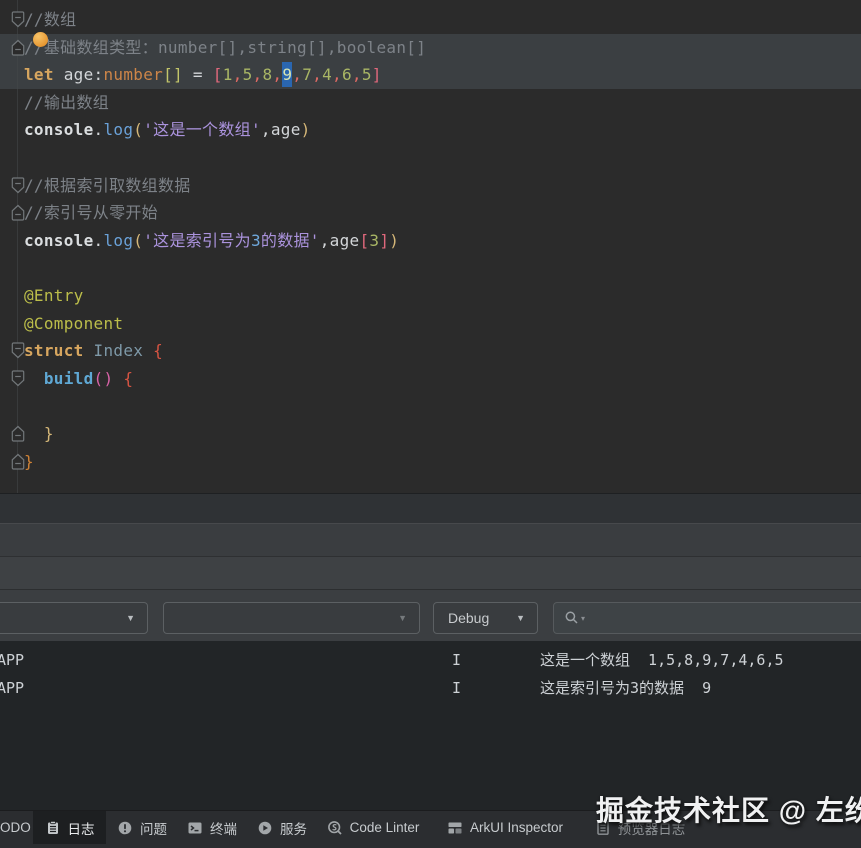 This screenshot has height=848, width=861. What do you see at coordinates (439, 296) in the screenshot?
I see `code-line: @Entry` at bounding box center [439, 296].